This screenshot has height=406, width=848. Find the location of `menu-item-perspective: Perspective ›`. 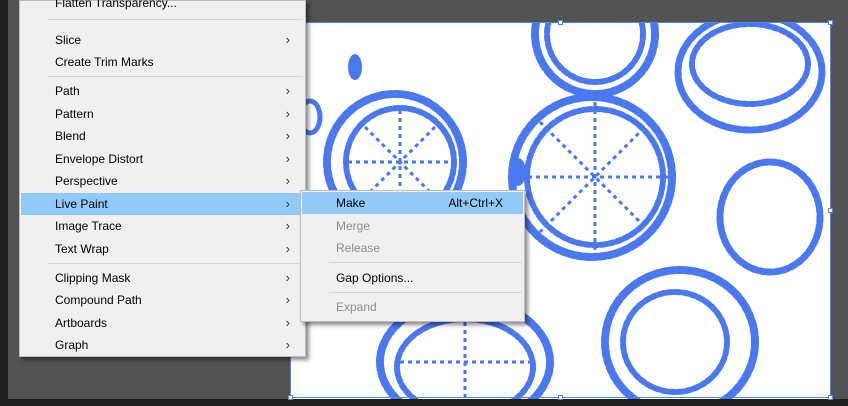

menu-item-perspective: Perspective › is located at coordinates (162, 181).